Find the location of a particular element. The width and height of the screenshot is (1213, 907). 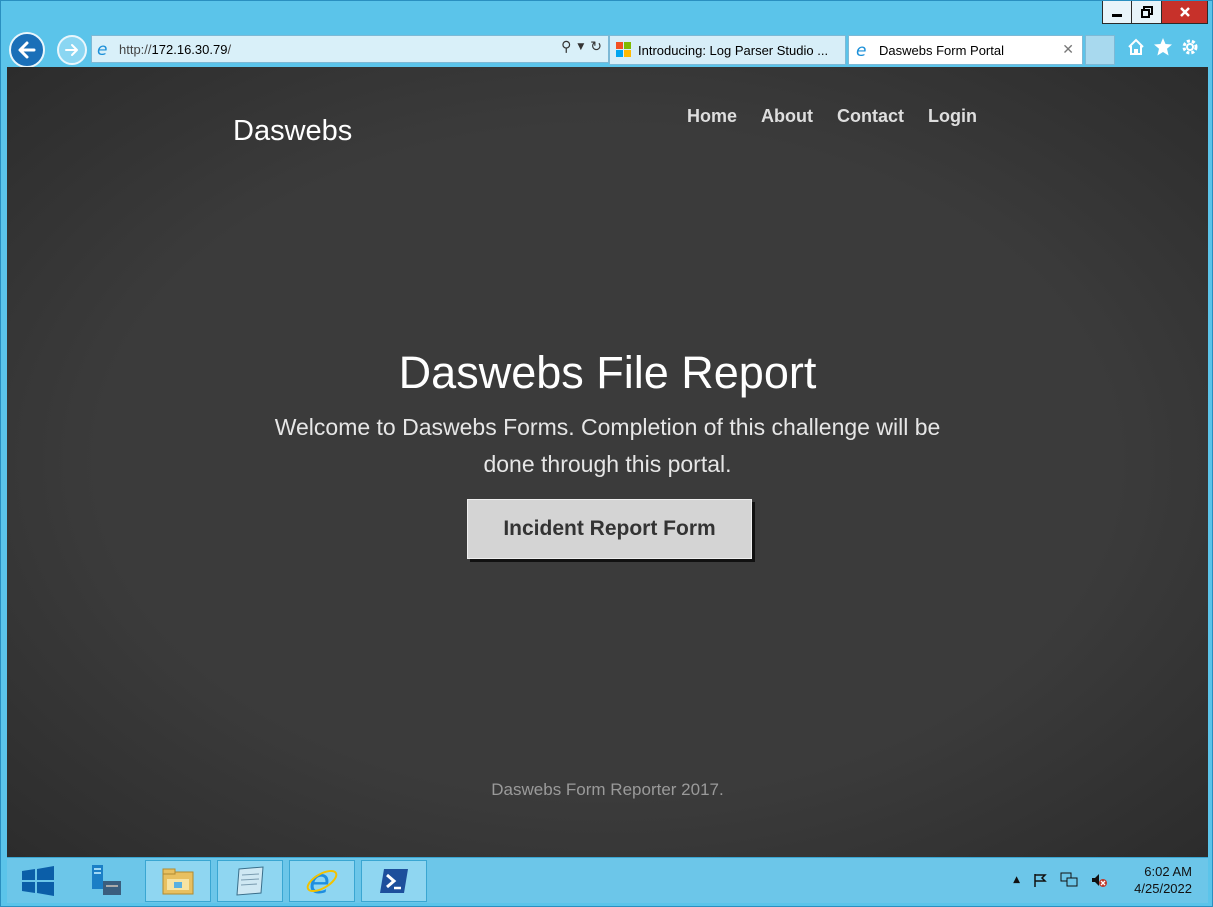

tab-label: Daswebs Form Portal is located at coordinates (941, 50).